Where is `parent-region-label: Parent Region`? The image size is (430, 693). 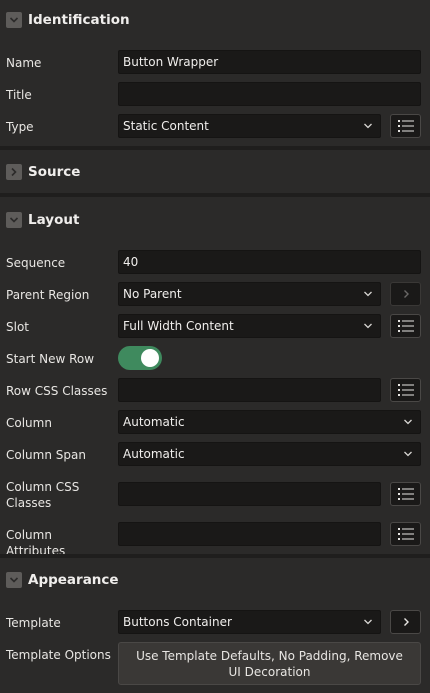 parent-region-label: Parent Region is located at coordinates (48, 295).